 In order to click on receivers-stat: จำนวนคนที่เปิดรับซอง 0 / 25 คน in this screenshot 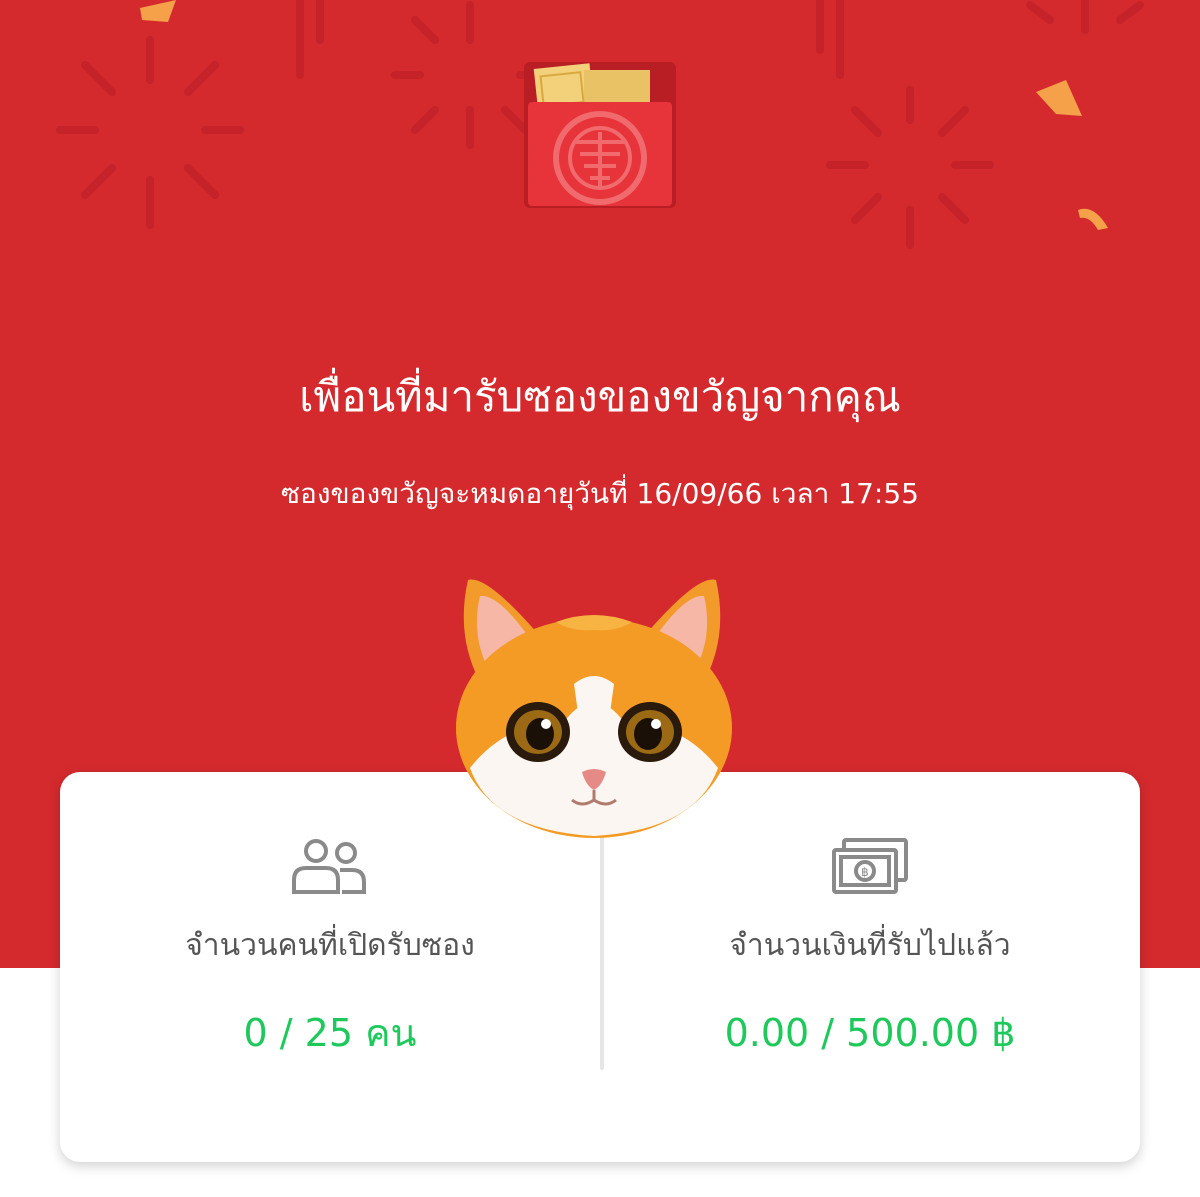, I will do `click(330, 947)`.